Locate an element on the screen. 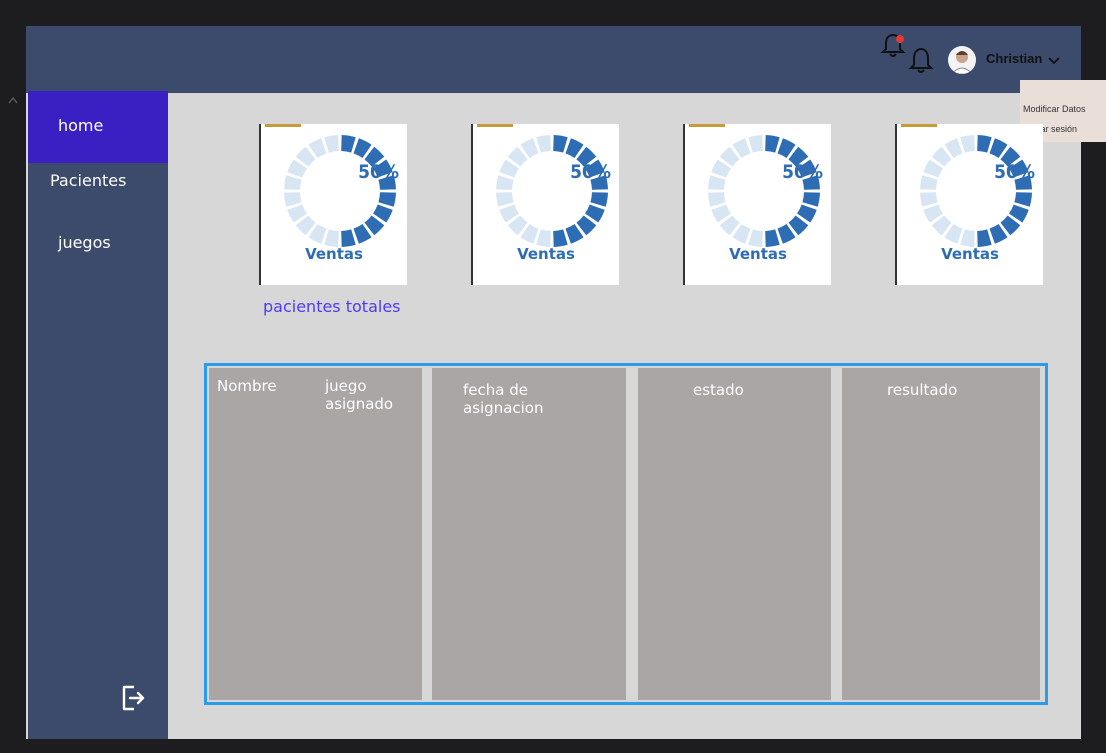 This screenshot has height=753, width=1106. avatar-icon is located at coordinates (962, 62).